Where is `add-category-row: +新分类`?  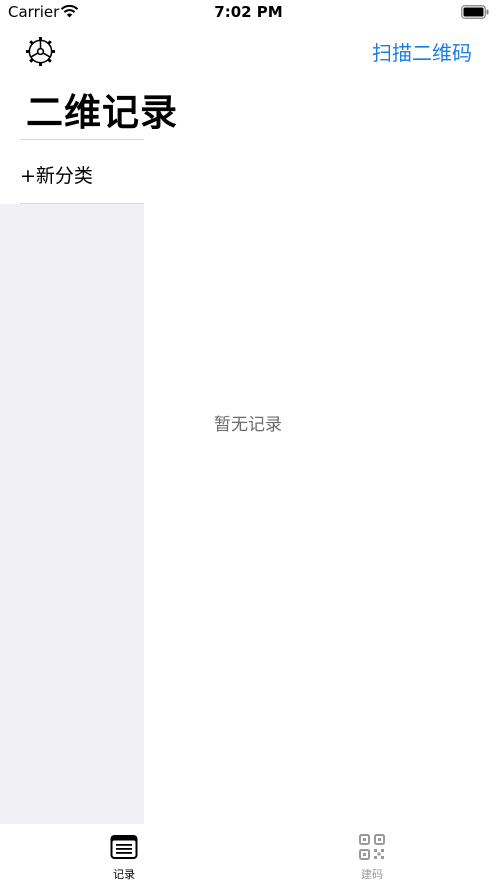 add-category-row: +新分类 is located at coordinates (72, 171).